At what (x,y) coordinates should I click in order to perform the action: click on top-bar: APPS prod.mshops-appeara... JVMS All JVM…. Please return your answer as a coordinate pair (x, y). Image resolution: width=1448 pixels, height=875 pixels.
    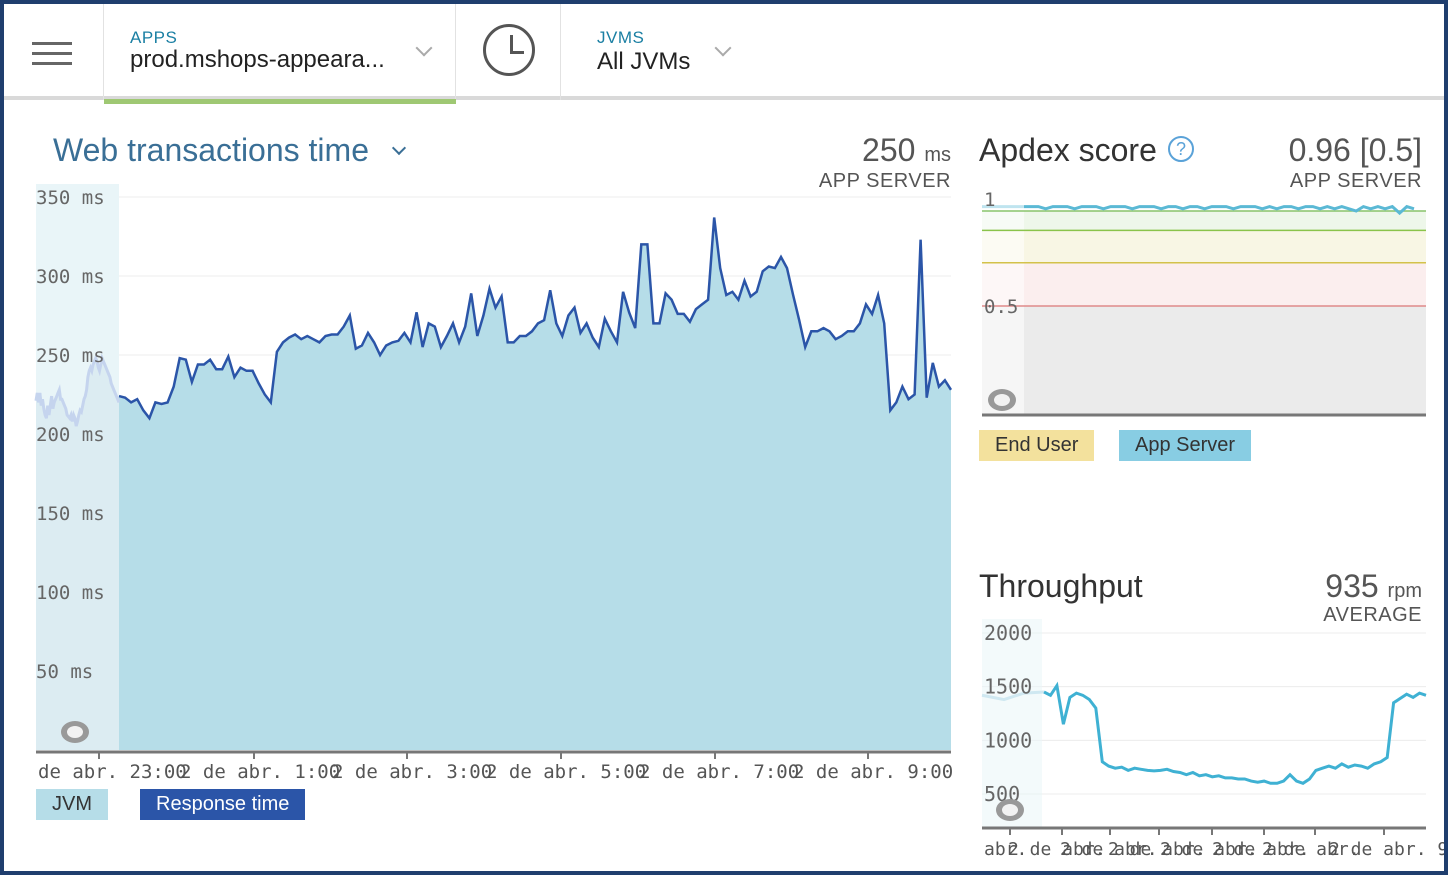
    Looking at the image, I should click on (724, 54).